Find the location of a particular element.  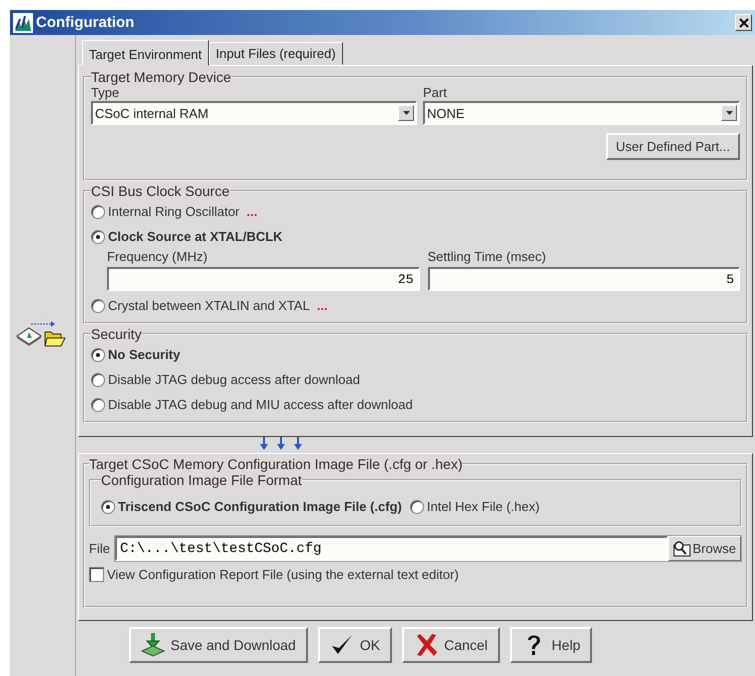

radio-label: Intel Hex File (.hex) is located at coordinates (483, 506).